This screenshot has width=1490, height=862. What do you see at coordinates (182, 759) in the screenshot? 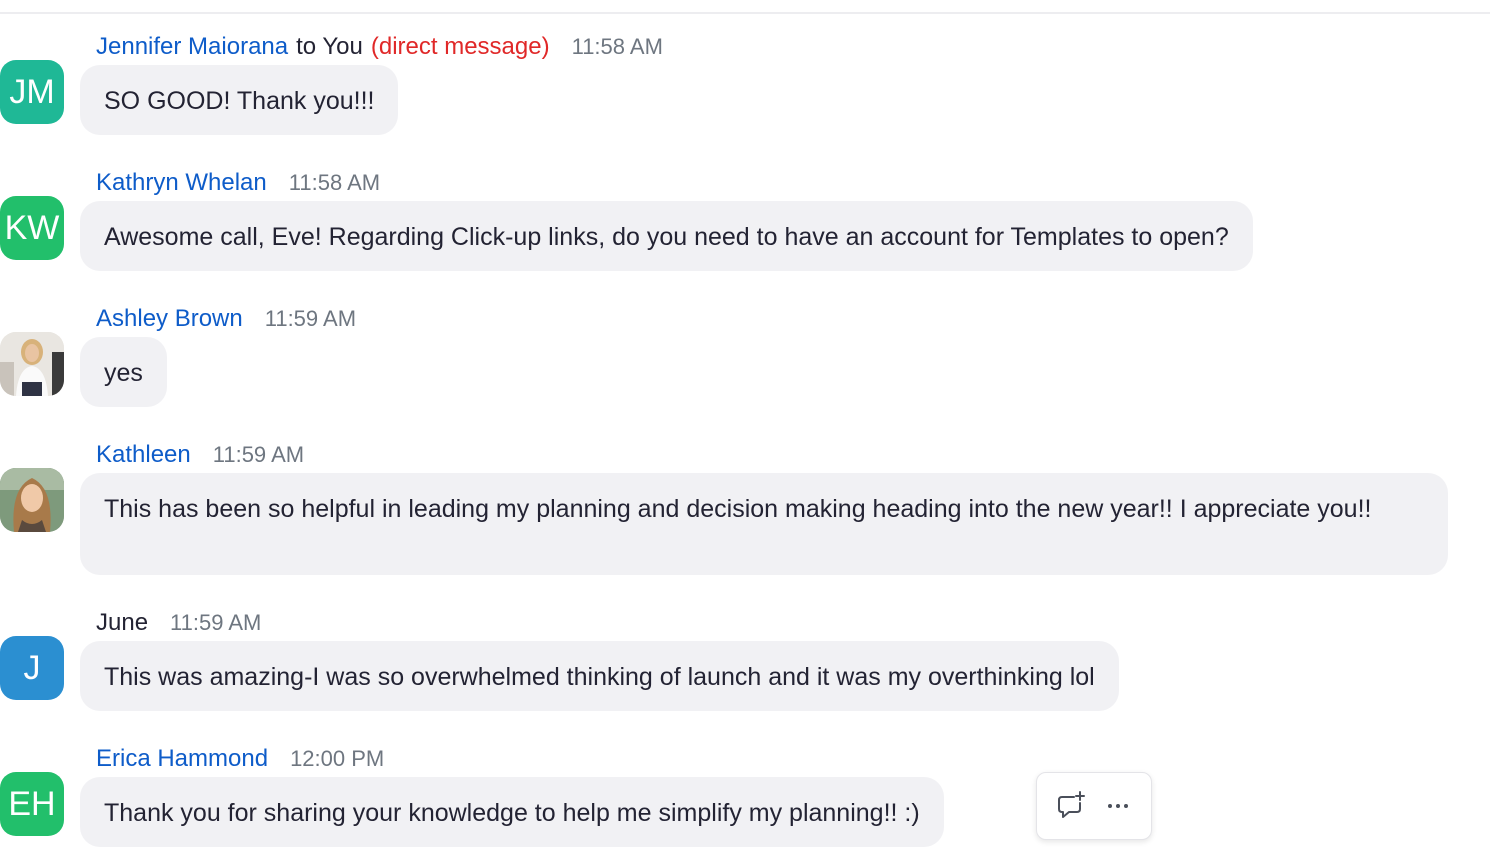
I see `sender-name: Erica Hammond` at bounding box center [182, 759].